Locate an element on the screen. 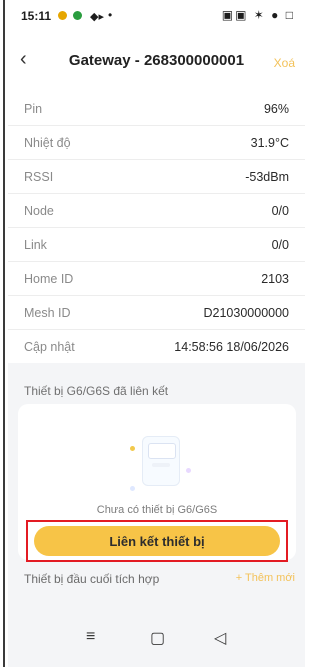 This screenshot has height=667, width=320. info-row: Pin 96% is located at coordinates (156, 109).